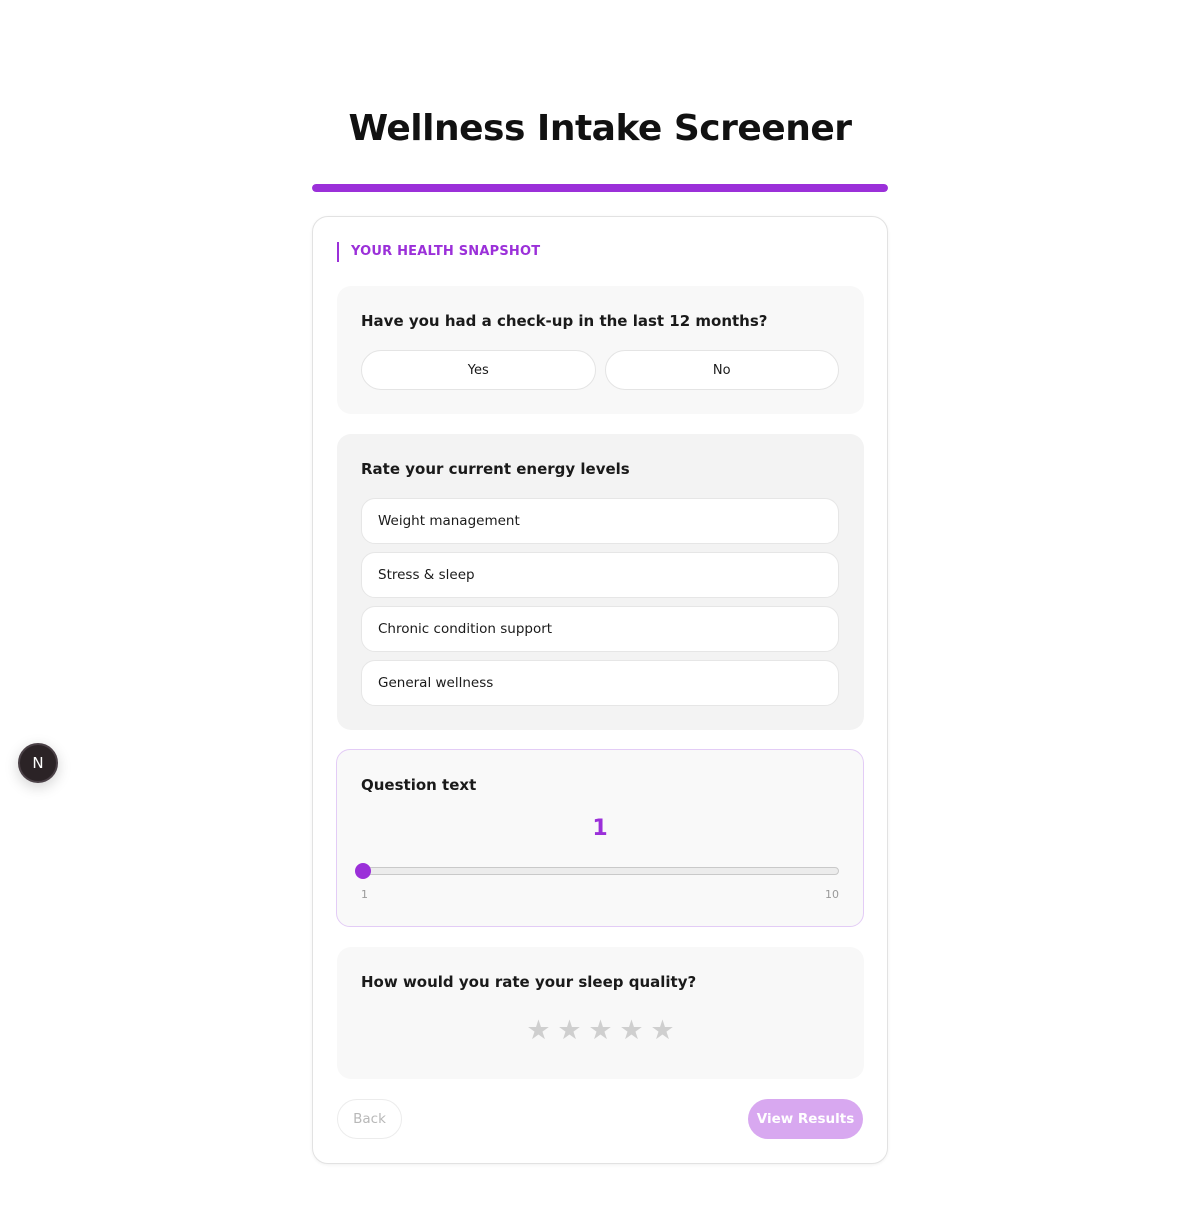 Image resolution: width=1200 pixels, height=1211 pixels. What do you see at coordinates (600, 575) in the screenshot?
I see `option-stress-sleep: Stress & sleep` at bounding box center [600, 575].